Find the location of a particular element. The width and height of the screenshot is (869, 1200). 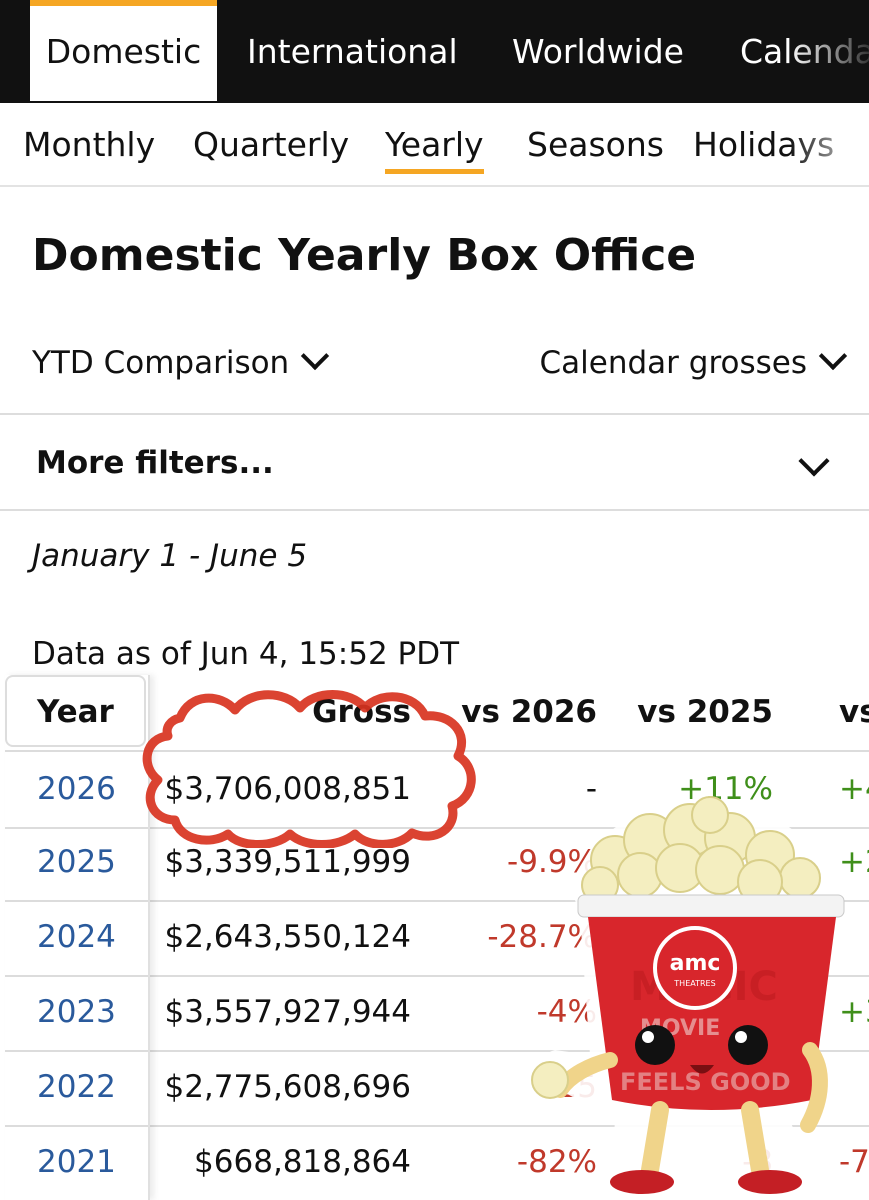

subtab-yearly: Yearly is located at coordinates (434, 144).